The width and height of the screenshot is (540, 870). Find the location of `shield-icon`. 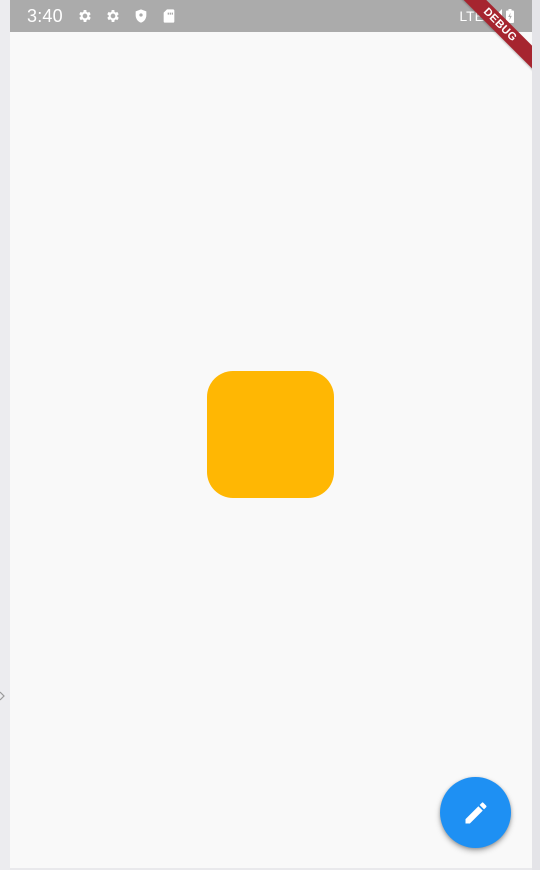

shield-icon is located at coordinates (141, 16).